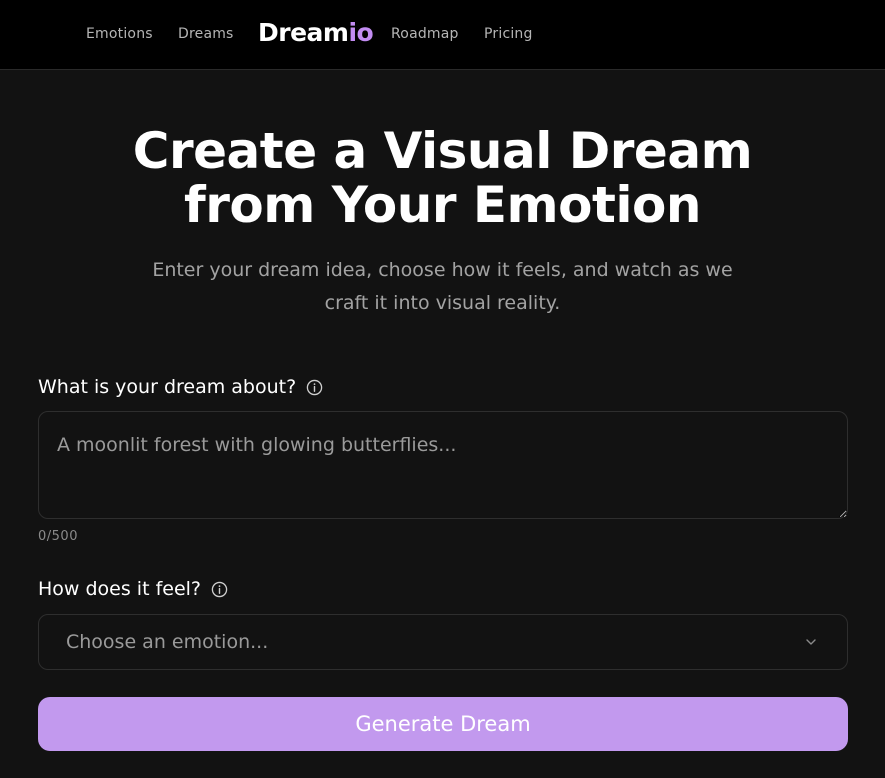  I want to click on logo-main: Dream, so click(303, 32).